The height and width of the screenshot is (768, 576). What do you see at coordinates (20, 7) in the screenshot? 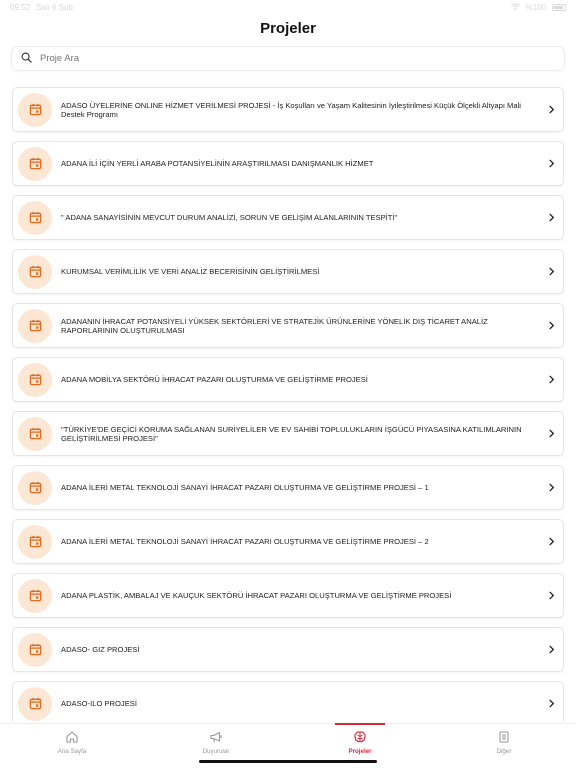
I see `status-time: 09:52` at bounding box center [20, 7].